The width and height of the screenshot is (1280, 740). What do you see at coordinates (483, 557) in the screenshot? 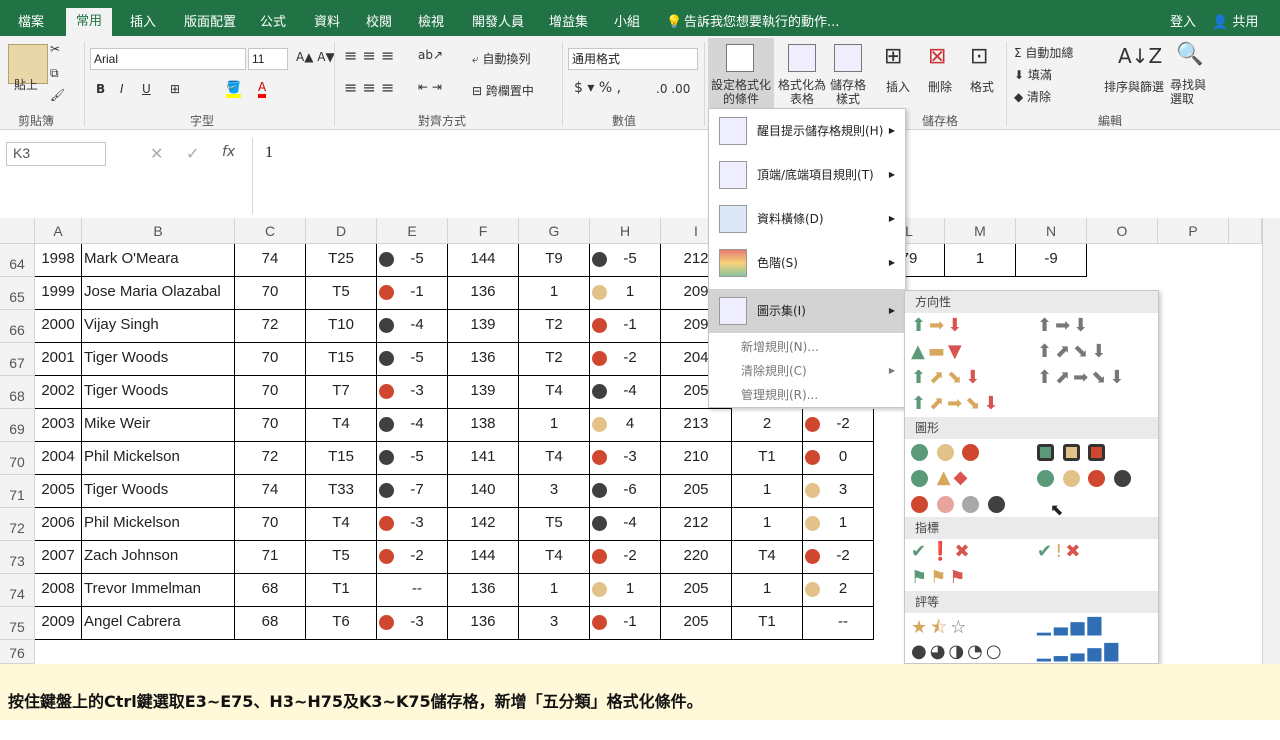
I see `table-cell: 144` at bounding box center [483, 557].